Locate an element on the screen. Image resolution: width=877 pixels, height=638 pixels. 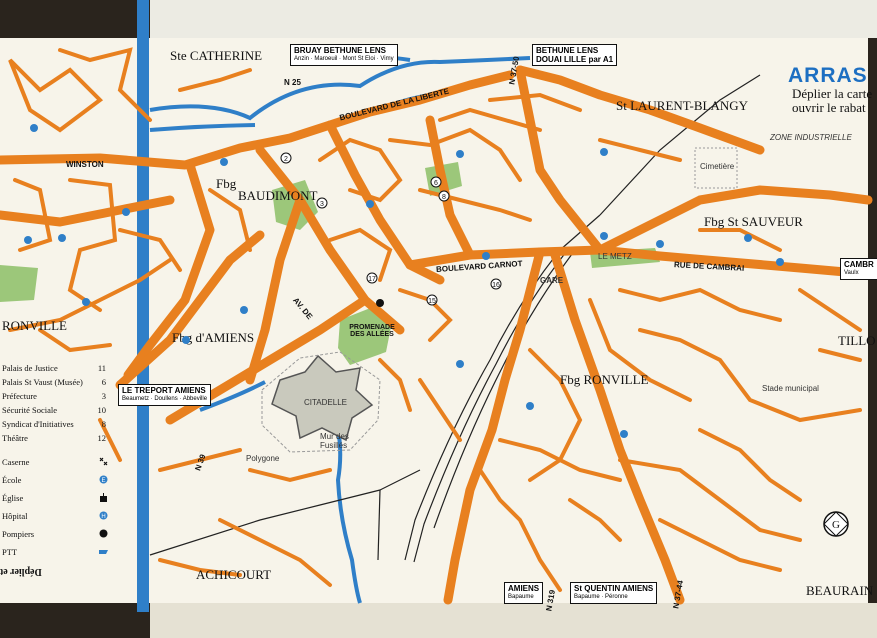
legend-symbol-row: PTT is located at coordinates (56, 552).